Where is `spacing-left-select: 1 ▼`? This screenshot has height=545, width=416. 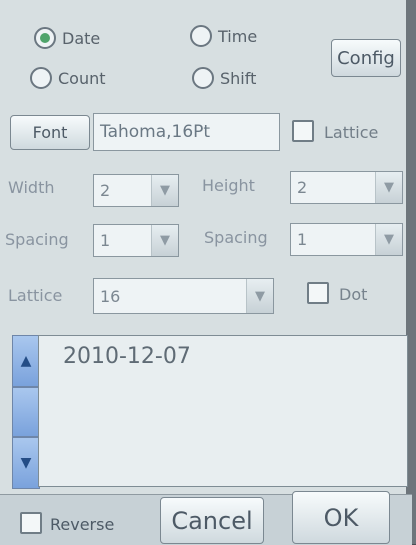
spacing-left-select: 1 ▼ is located at coordinates (136, 240).